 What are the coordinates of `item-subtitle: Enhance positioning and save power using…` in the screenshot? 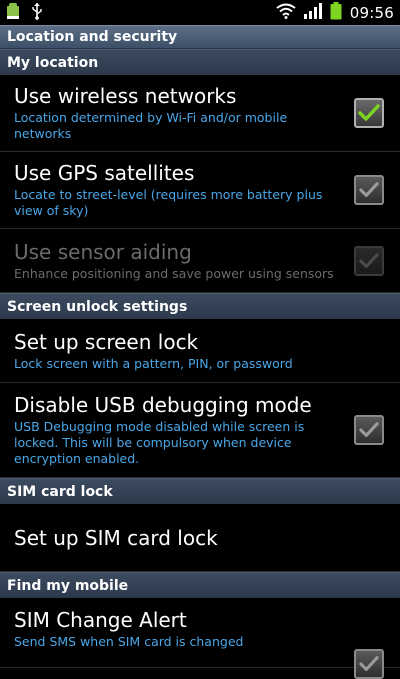 It's located at (174, 273).